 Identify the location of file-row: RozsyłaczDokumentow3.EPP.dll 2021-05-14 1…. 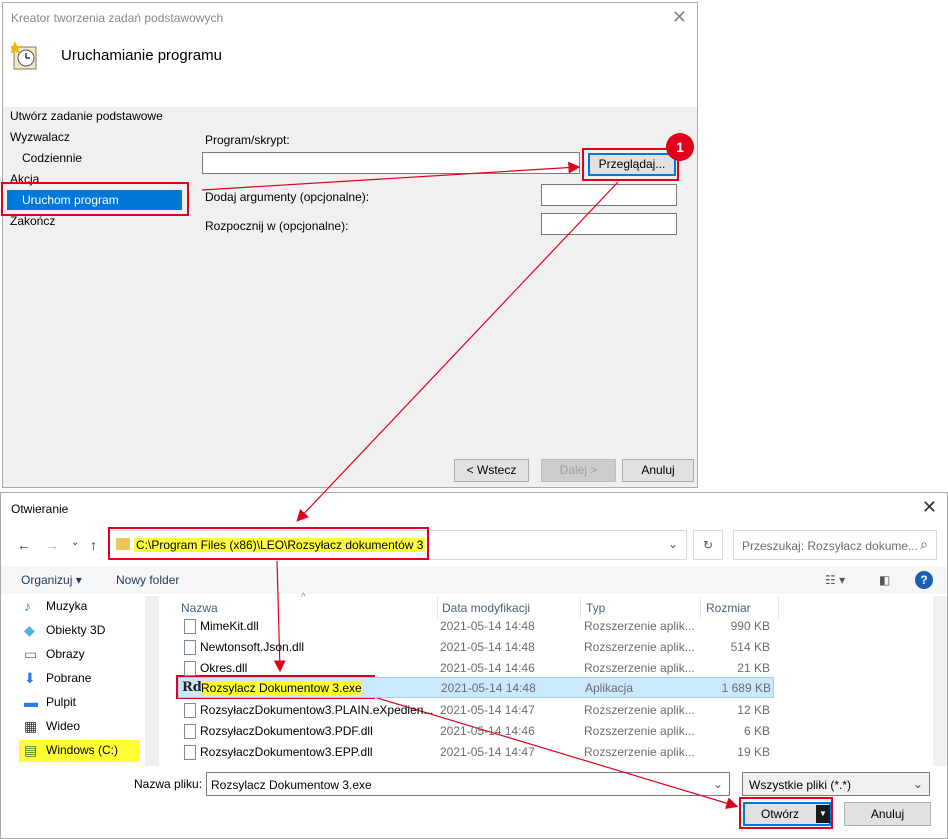
(476, 752).